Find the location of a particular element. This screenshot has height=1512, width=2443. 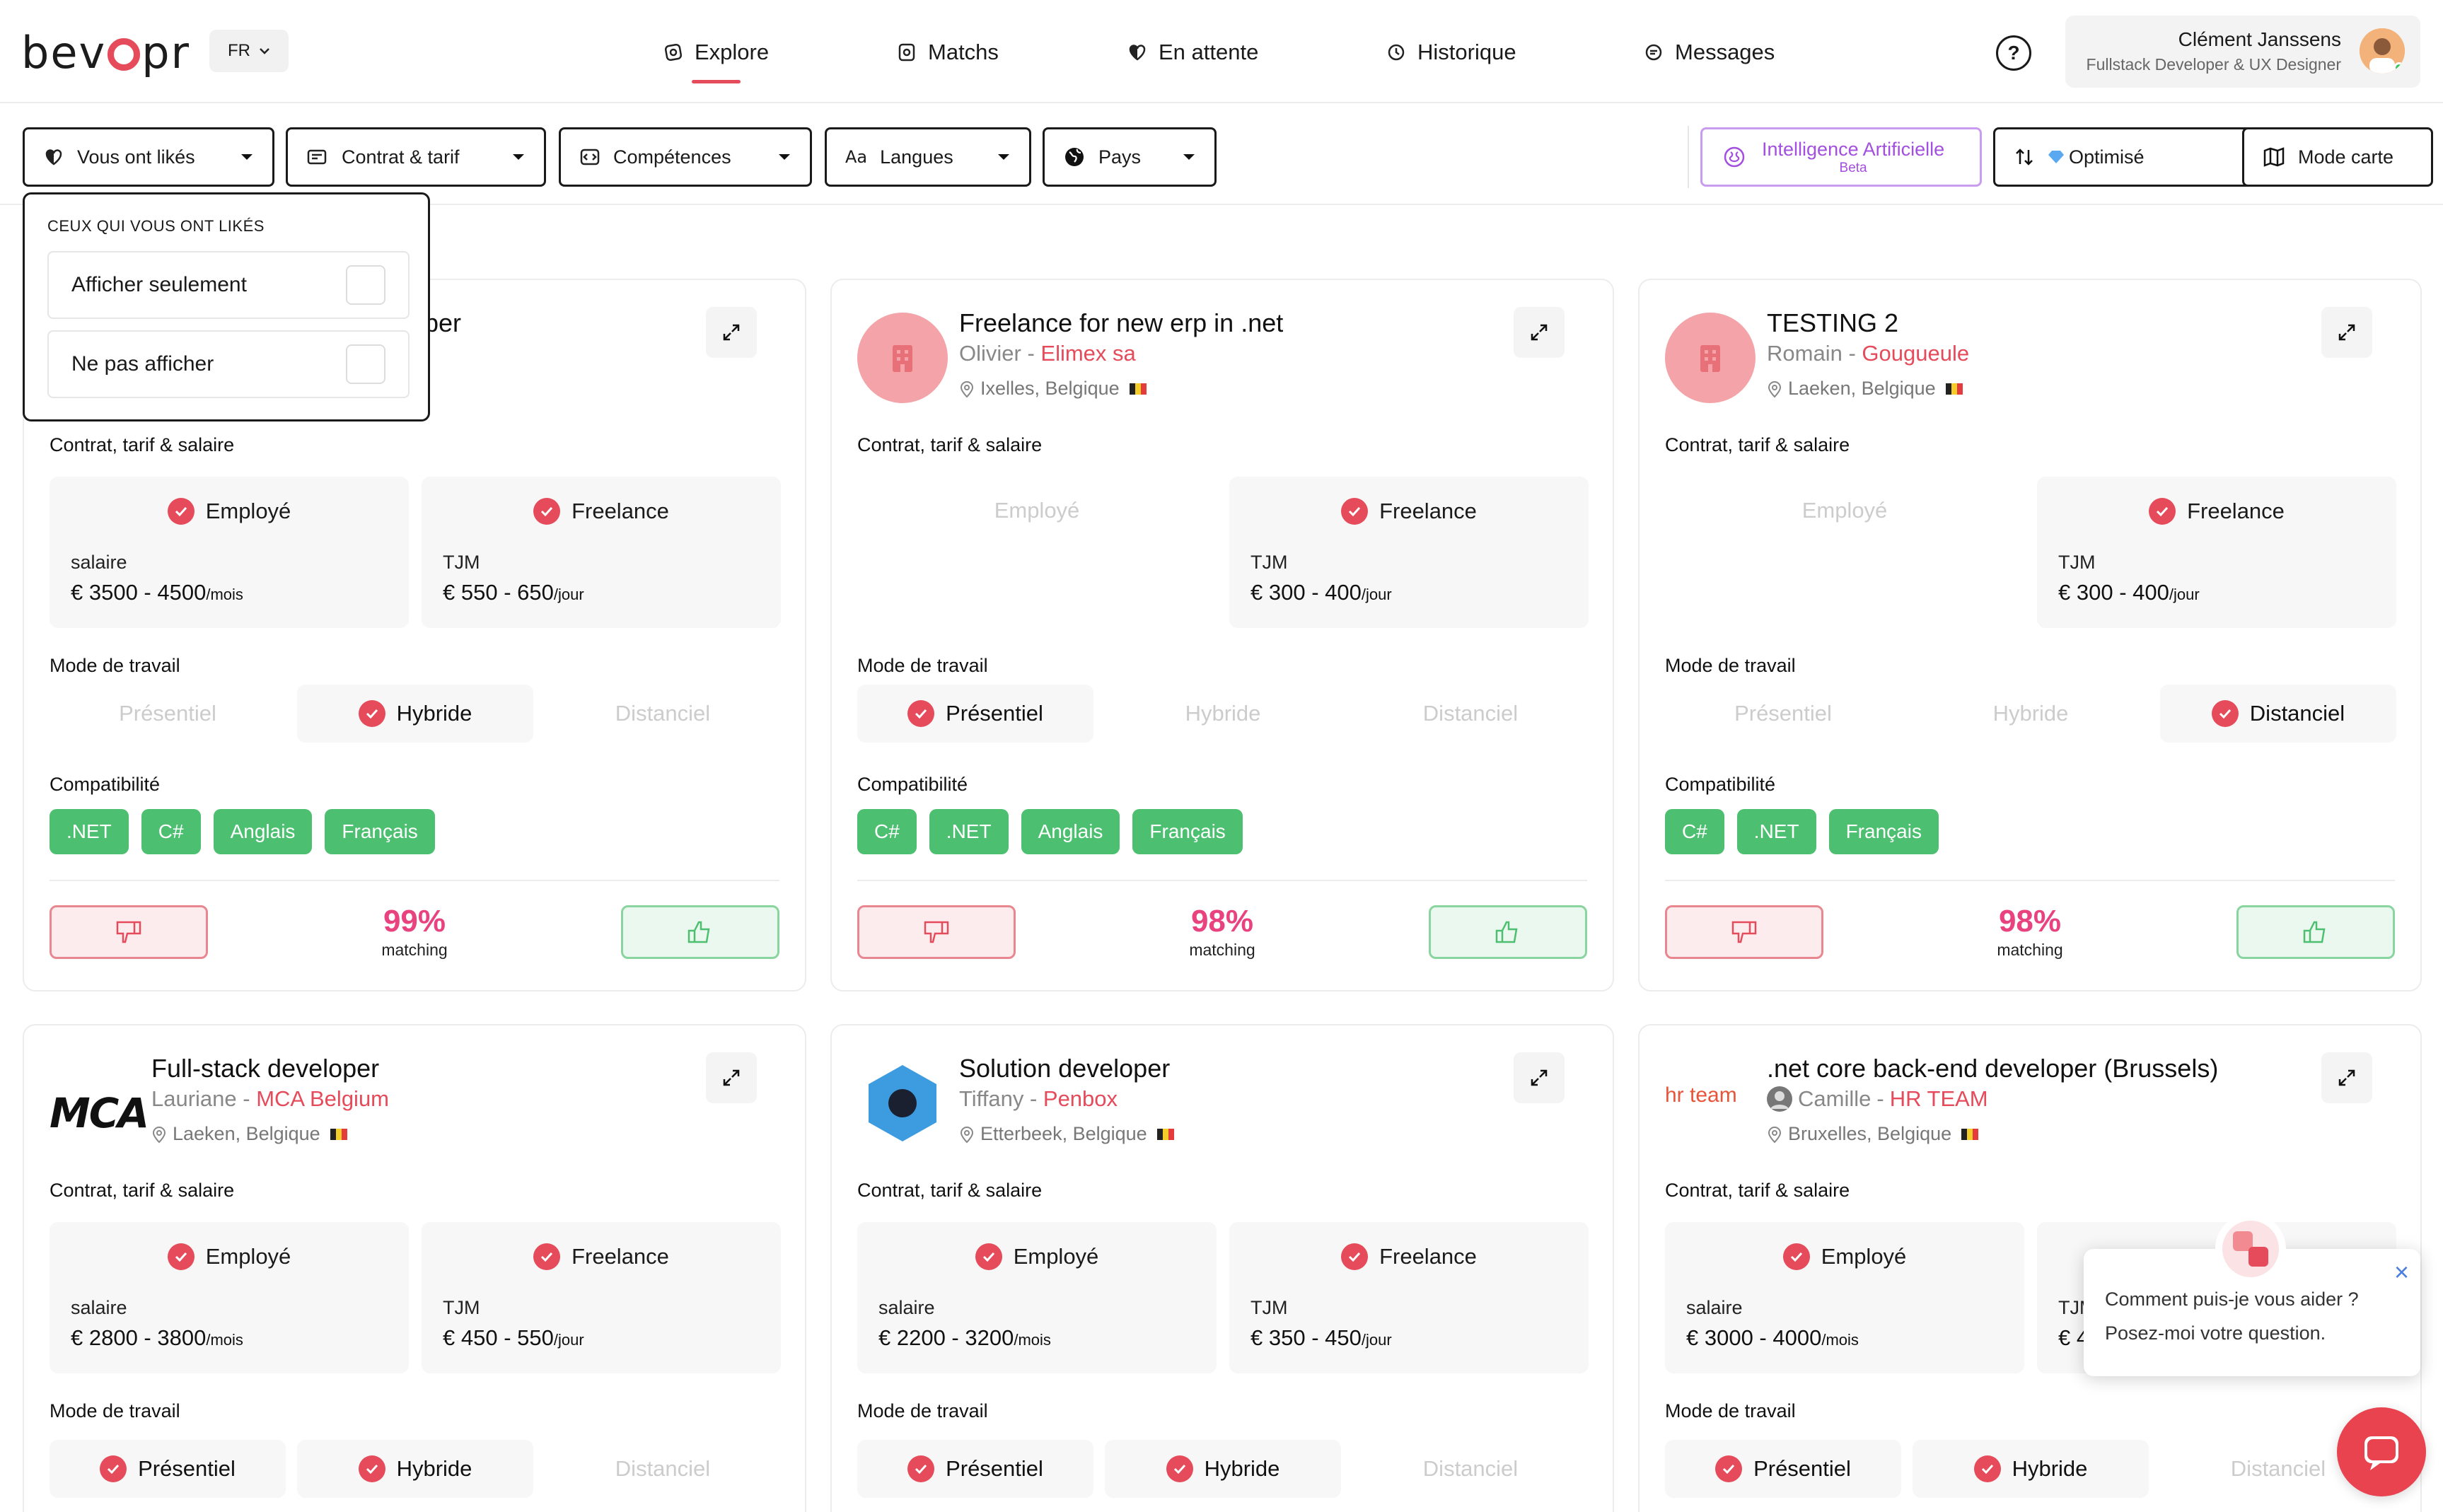

tjm-value: € 350 - 450/jour is located at coordinates (1321, 1337).